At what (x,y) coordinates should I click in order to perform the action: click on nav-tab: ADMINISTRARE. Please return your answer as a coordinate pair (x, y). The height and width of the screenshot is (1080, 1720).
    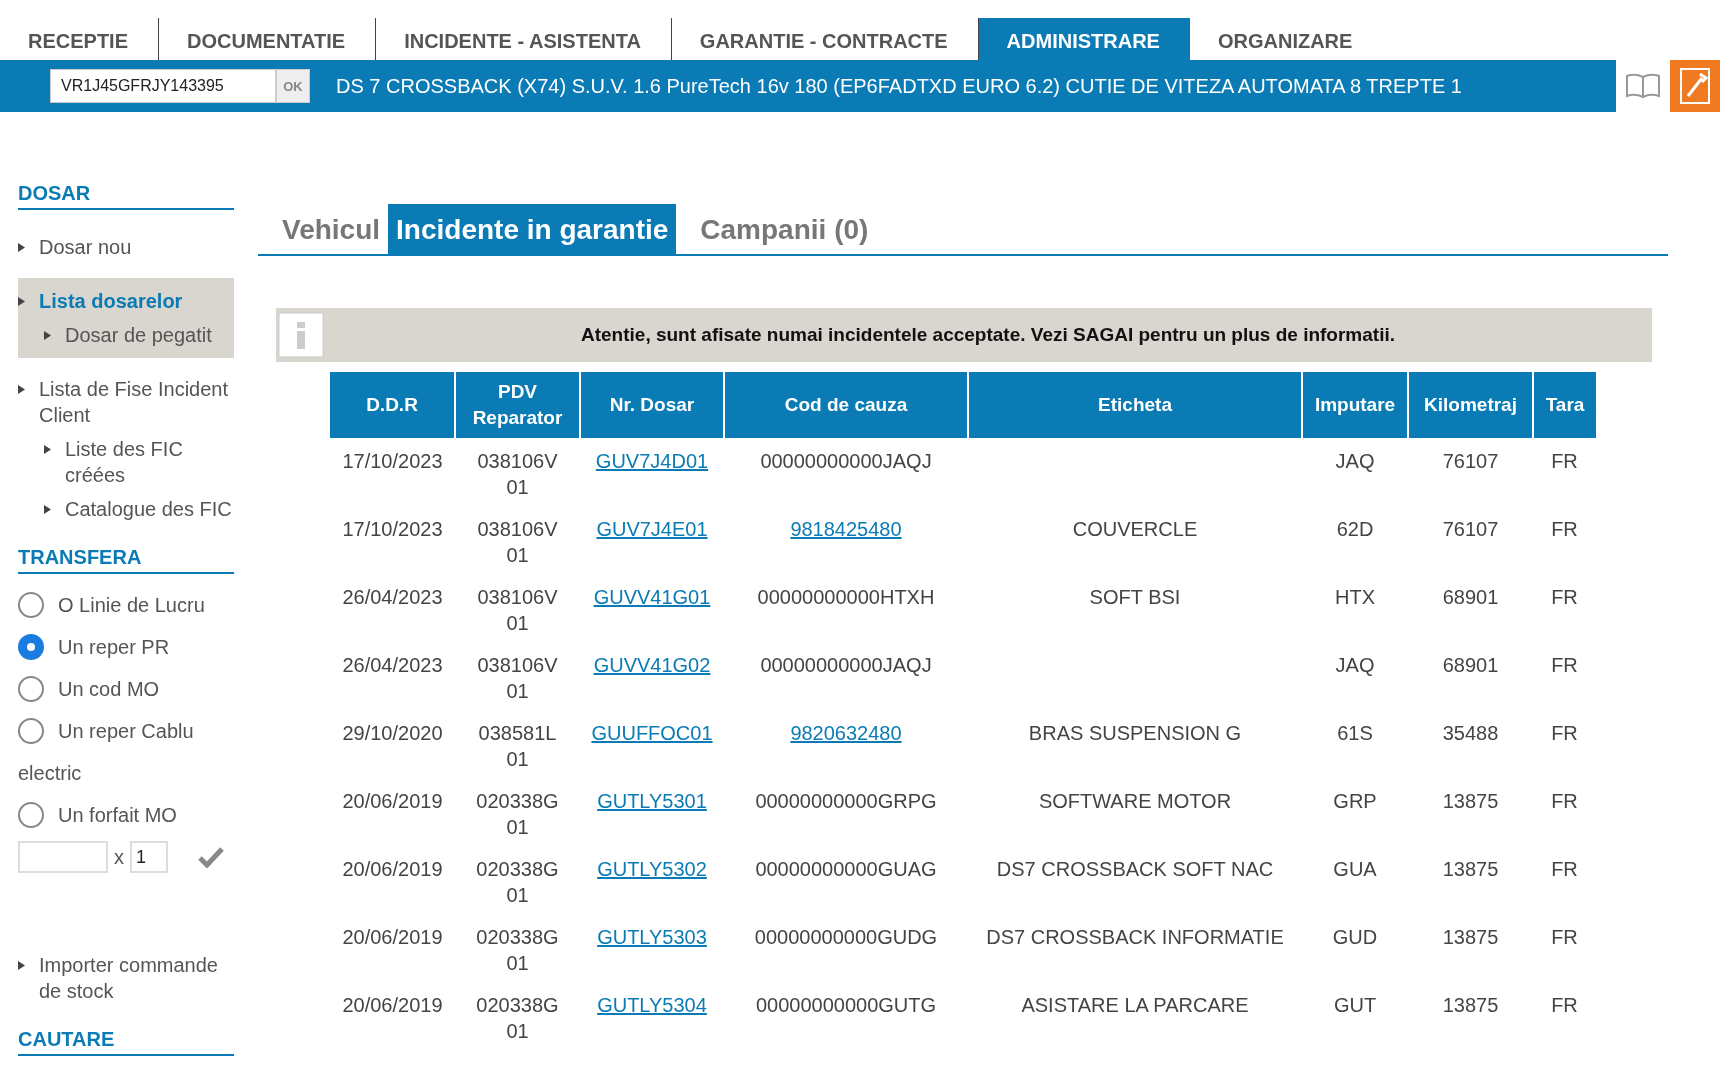
    Looking at the image, I should click on (1084, 39).